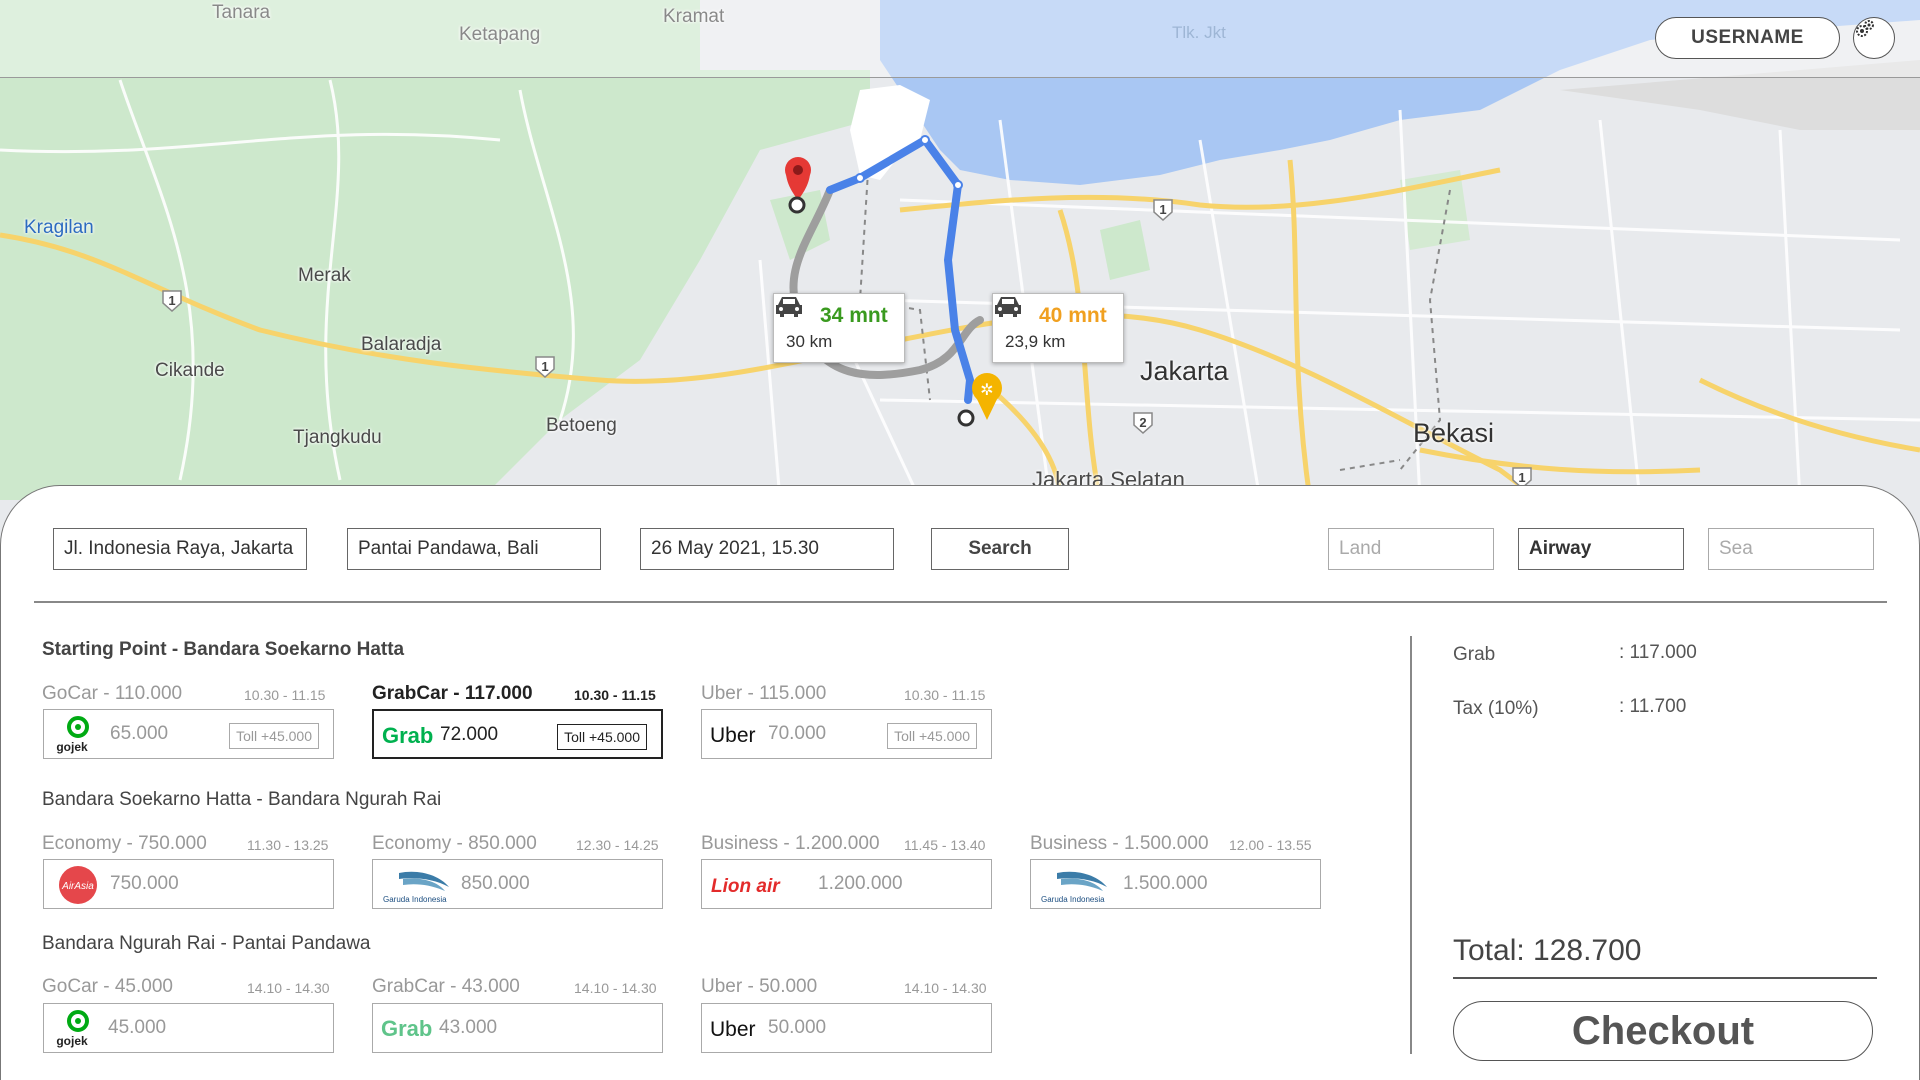 Image resolution: width=1920 pixels, height=1080 pixels. I want to click on route-distance: 23,9 km, so click(1035, 341).